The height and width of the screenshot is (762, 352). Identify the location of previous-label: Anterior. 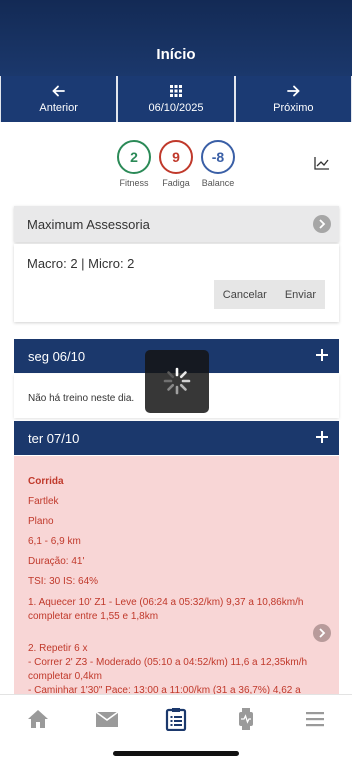
(58, 108).